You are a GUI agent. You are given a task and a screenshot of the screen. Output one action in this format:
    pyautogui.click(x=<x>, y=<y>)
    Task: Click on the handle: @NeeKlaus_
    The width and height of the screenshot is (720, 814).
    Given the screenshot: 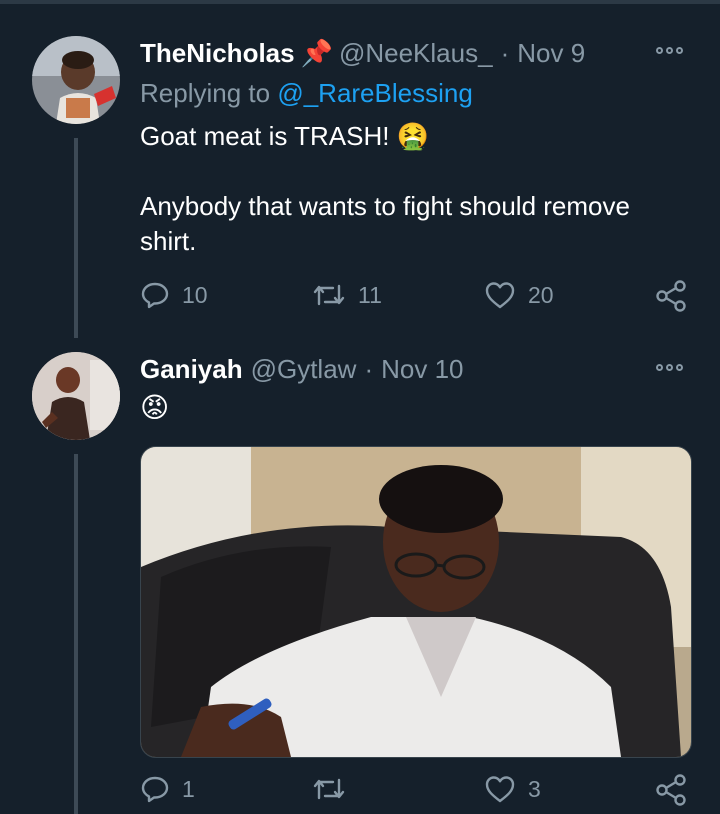 What is the action you would take?
    pyautogui.click(x=416, y=53)
    